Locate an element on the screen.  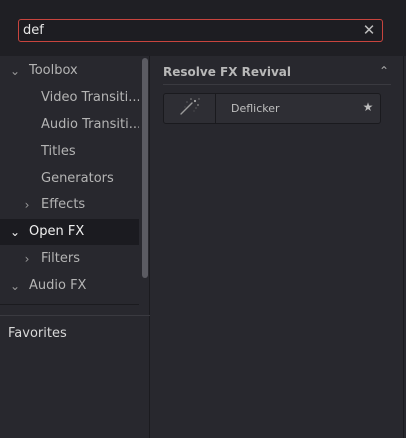
tree-item-toolbox: ⌄ Toolbox is located at coordinates (69, 71).